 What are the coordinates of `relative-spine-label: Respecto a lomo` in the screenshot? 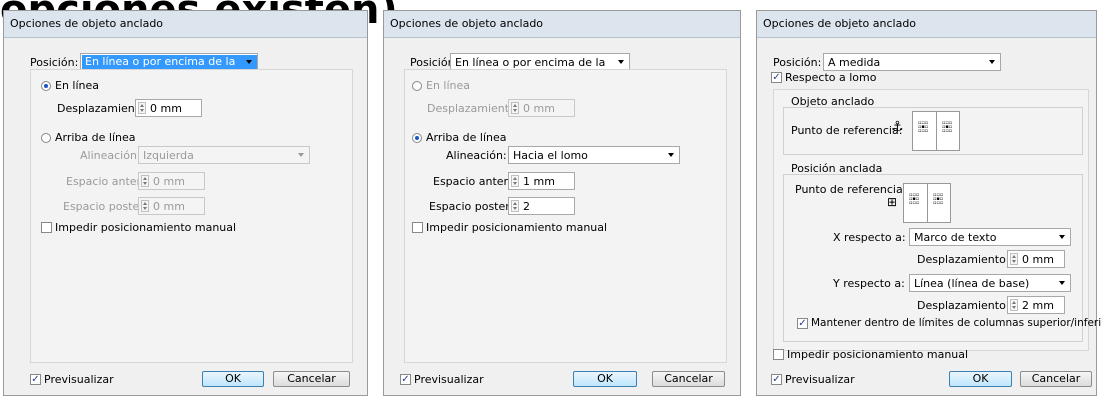 It's located at (831, 77).